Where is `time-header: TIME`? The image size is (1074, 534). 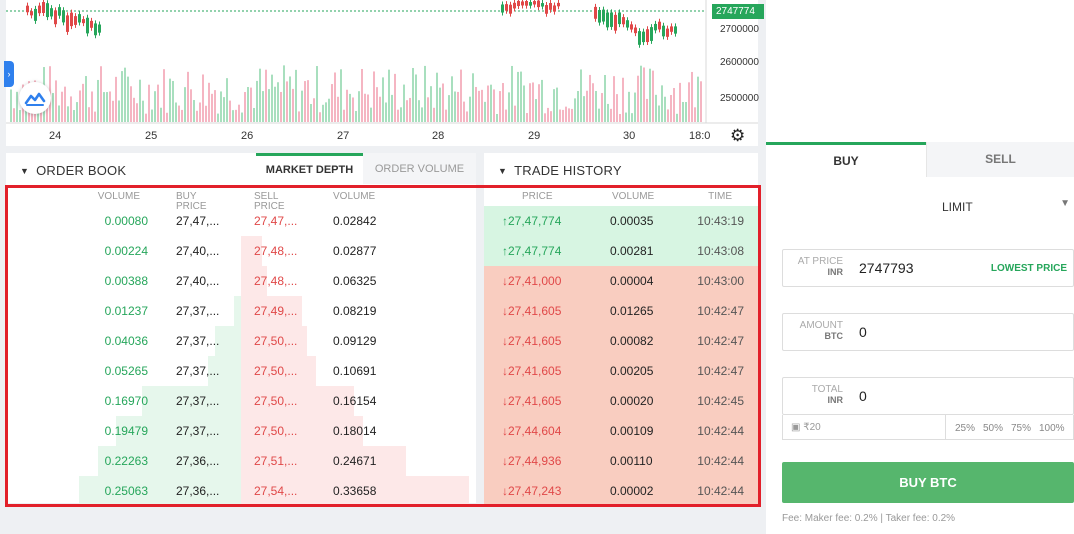 time-header: TIME is located at coordinates (720, 196).